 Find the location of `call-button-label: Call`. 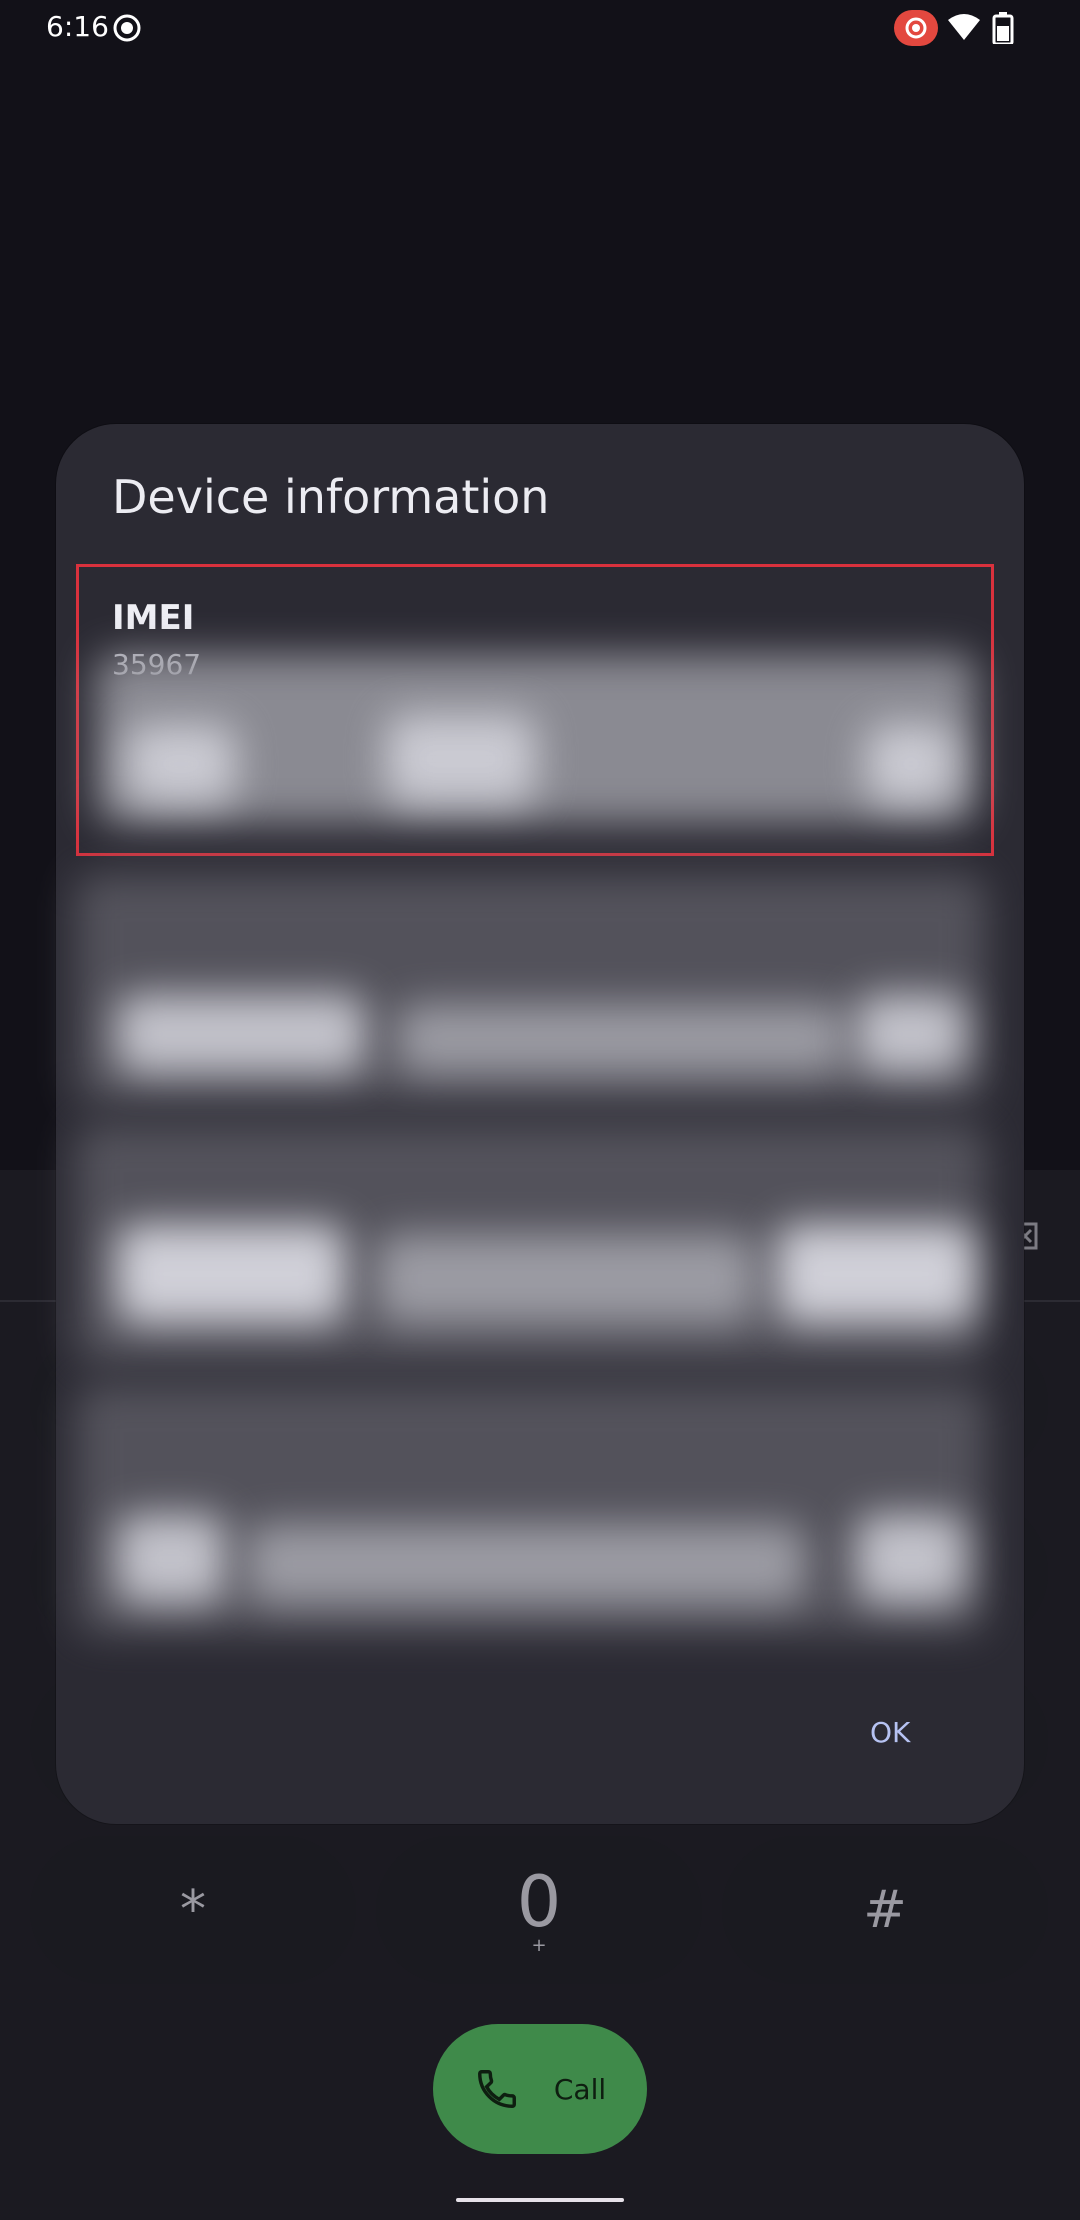

call-button-label: Call is located at coordinates (580, 2089).